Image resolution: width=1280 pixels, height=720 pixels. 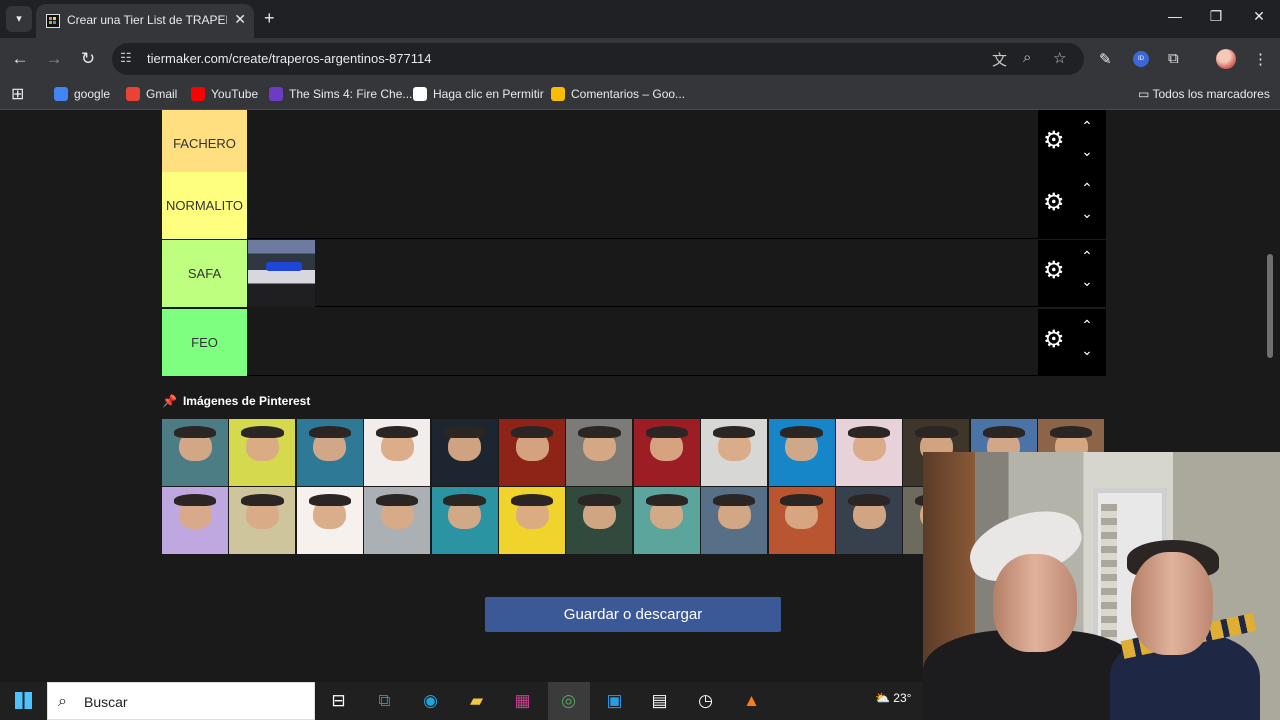 What do you see at coordinates (17, 94) in the screenshot?
I see `apps-grid-icon: ⊞` at bounding box center [17, 94].